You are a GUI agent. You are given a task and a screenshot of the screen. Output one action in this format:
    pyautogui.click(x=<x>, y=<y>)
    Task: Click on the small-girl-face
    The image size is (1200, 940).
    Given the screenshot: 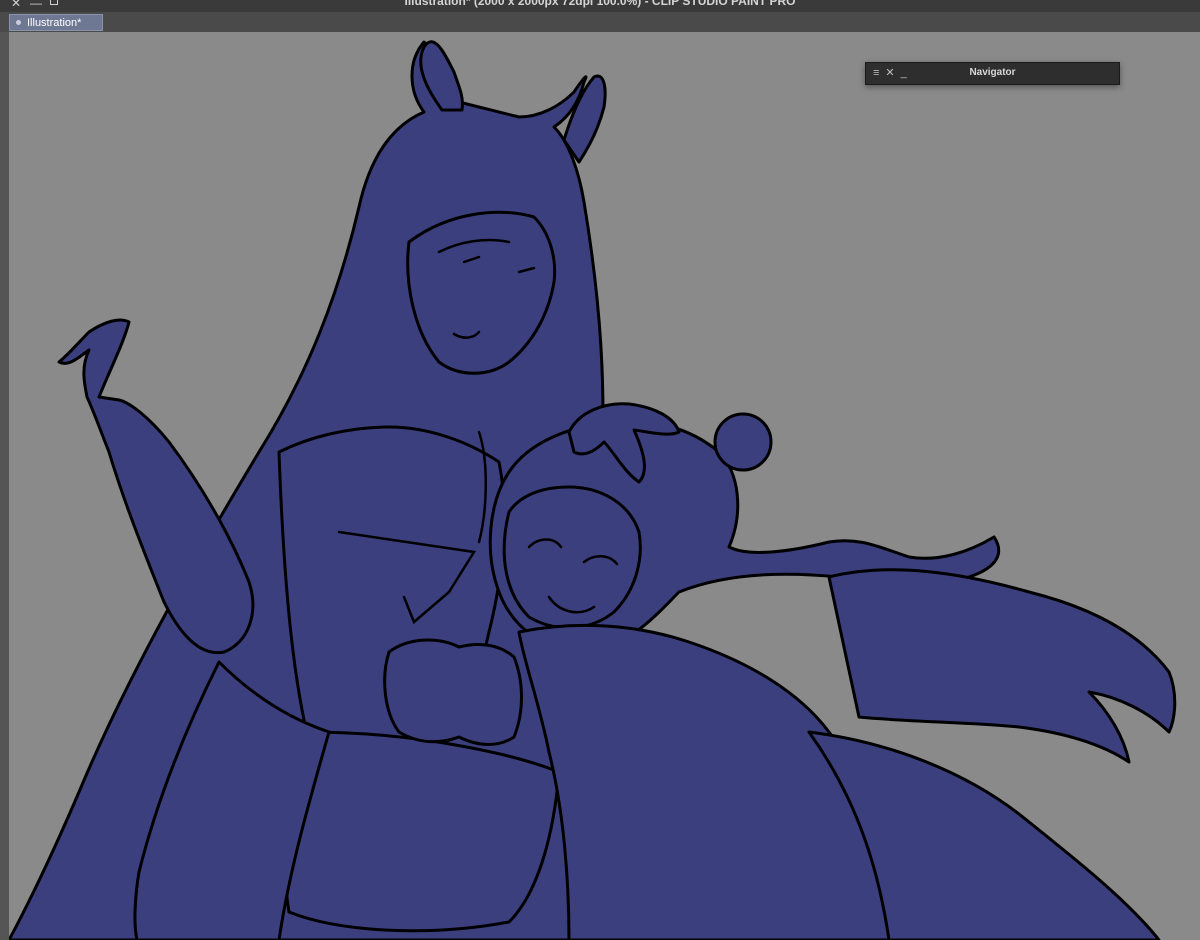 What is the action you would take?
    pyautogui.click(x=572, y=557)
    